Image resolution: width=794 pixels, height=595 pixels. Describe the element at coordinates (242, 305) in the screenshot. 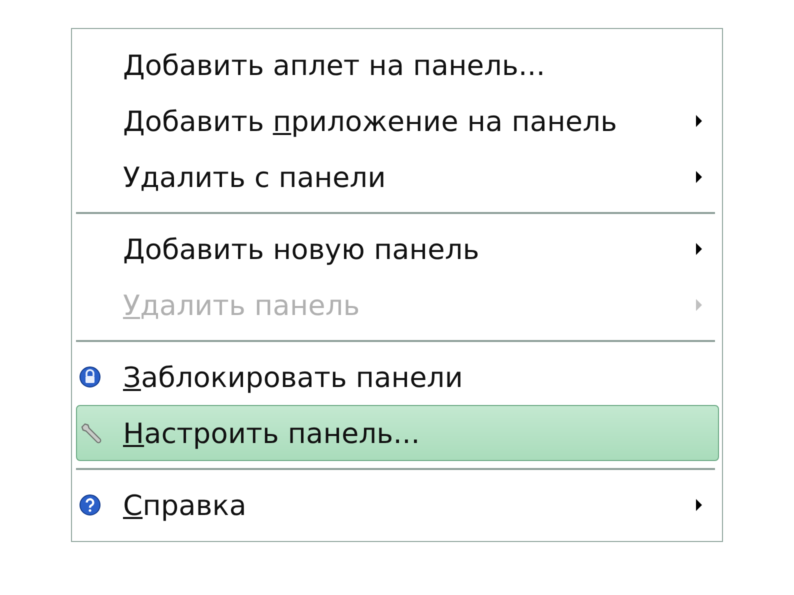

I see `menu-item-label: Удалить панель` at that location.